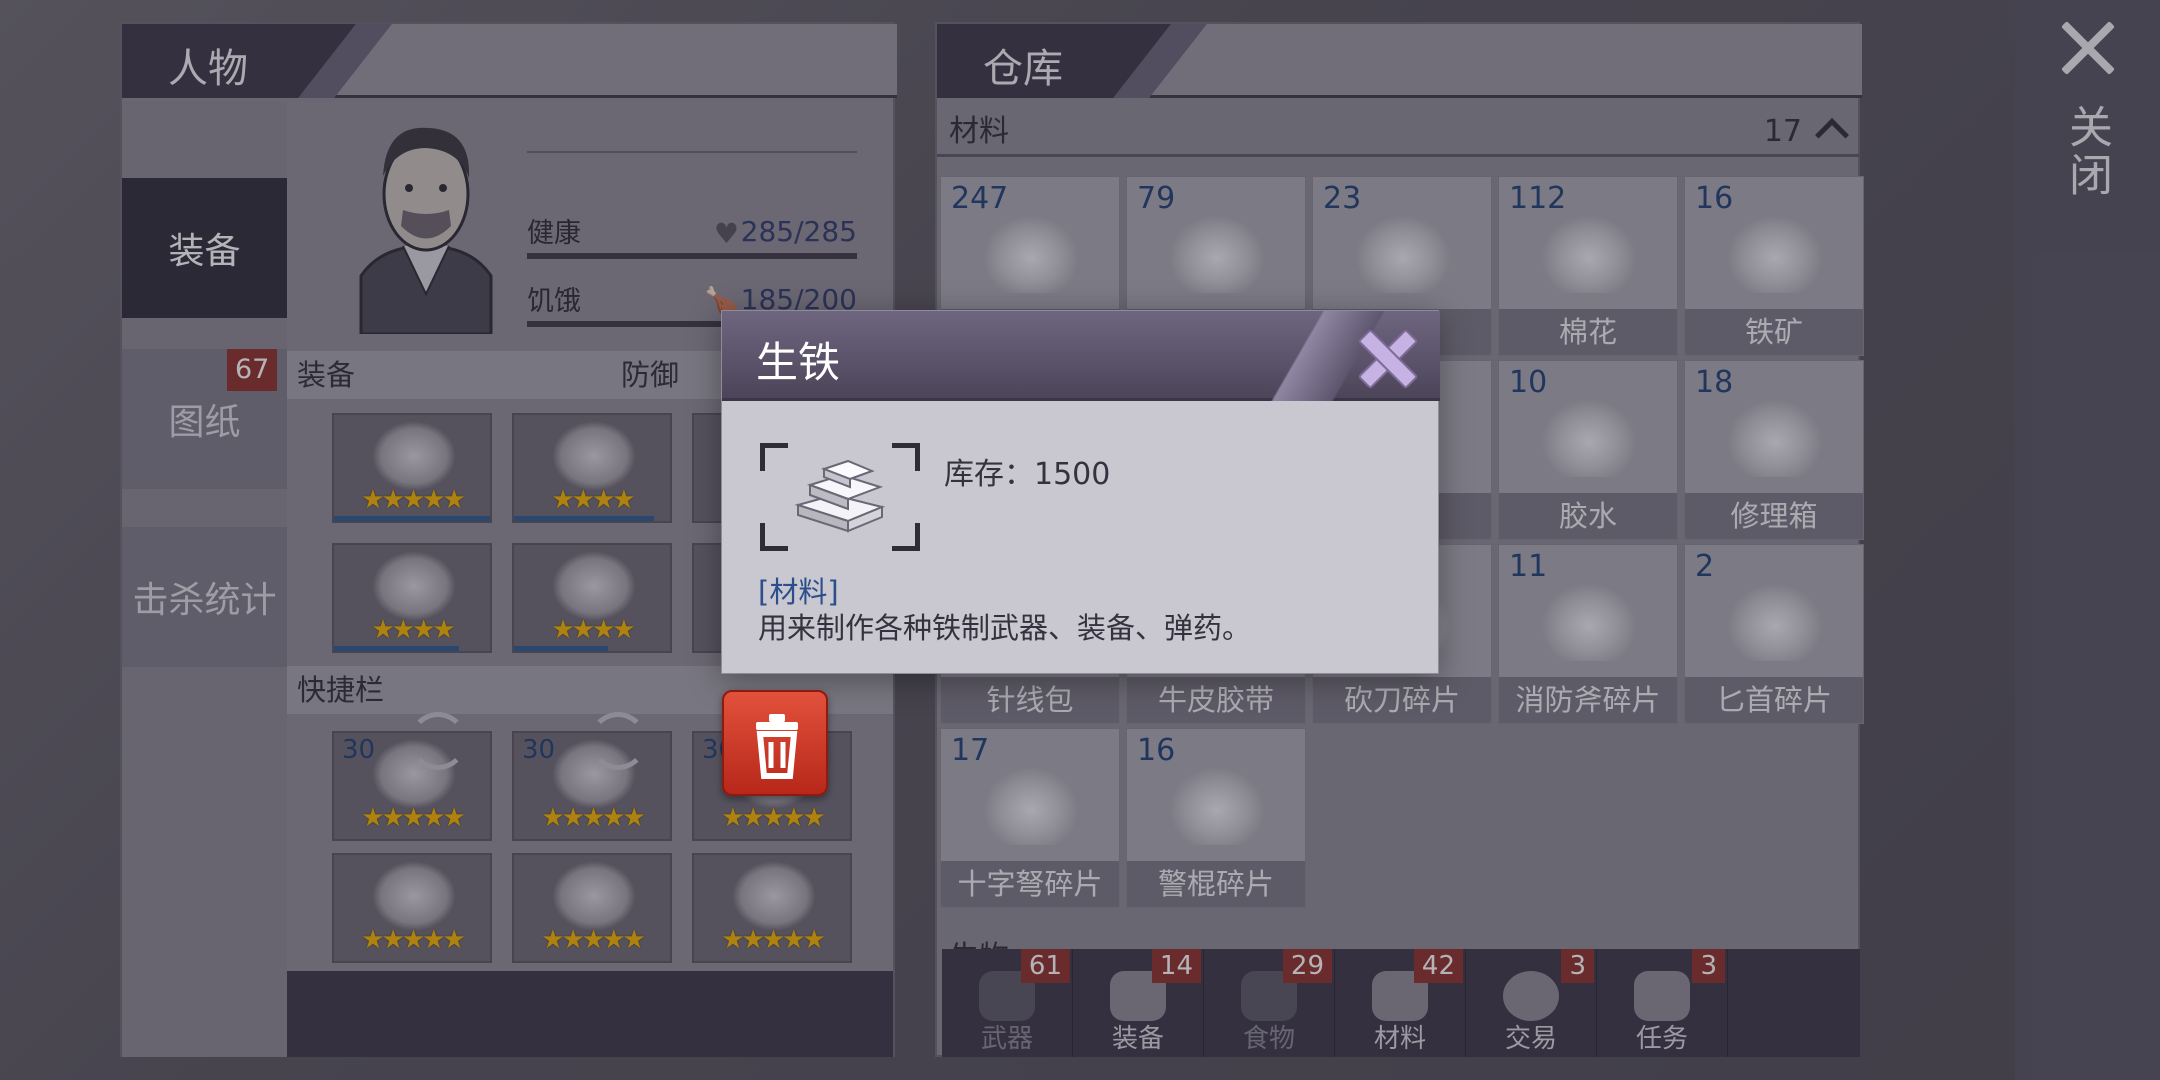  I want to click on item-preview-frame, so click(840, 497).